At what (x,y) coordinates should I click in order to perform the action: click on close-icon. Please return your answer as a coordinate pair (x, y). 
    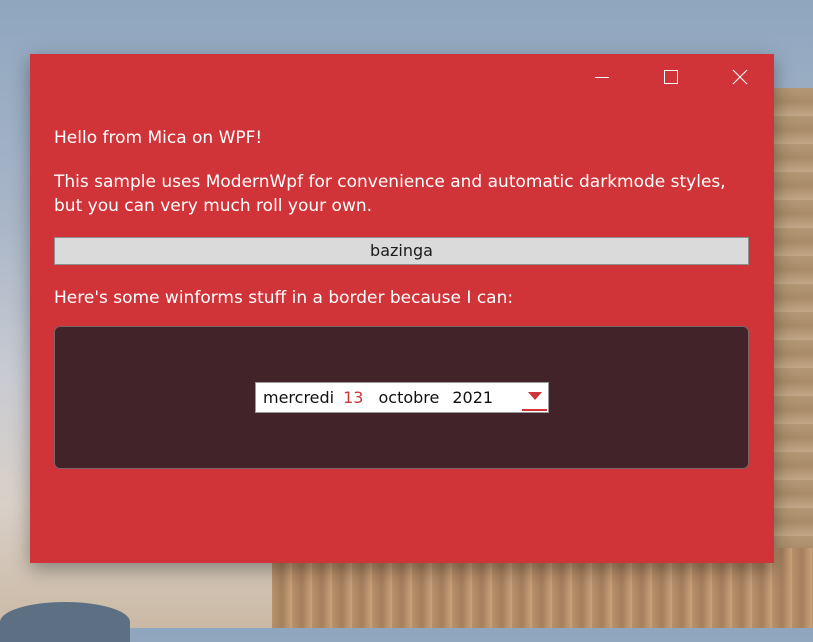
    Looking at the image, I should click on (740, 77).